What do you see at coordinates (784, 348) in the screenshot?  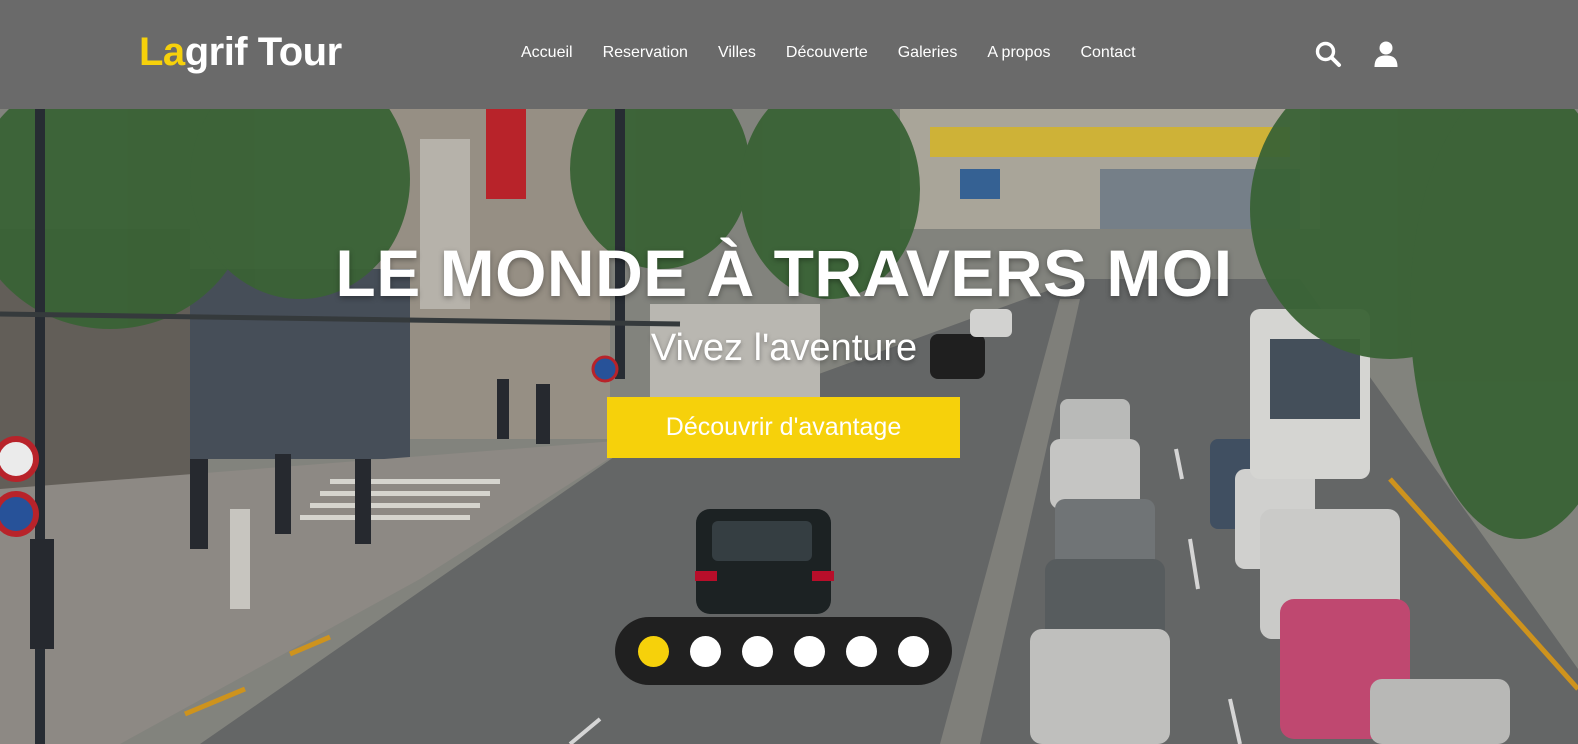 I see `hero-subtitle: Vivez l'aventure` at bounding box center [784, 348].